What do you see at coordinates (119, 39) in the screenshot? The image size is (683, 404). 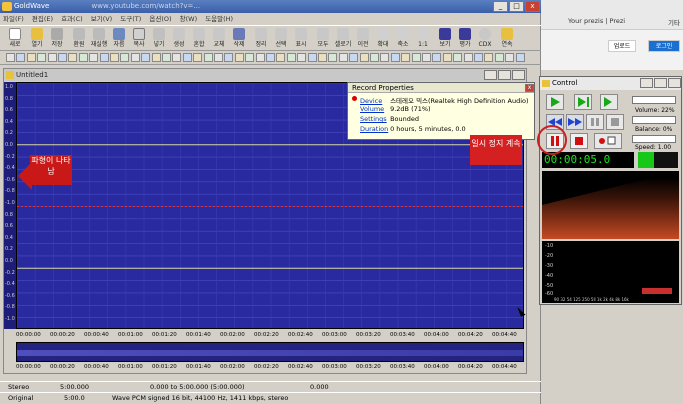 I see `trim-button: 자름` at bounding box center [119, 39].